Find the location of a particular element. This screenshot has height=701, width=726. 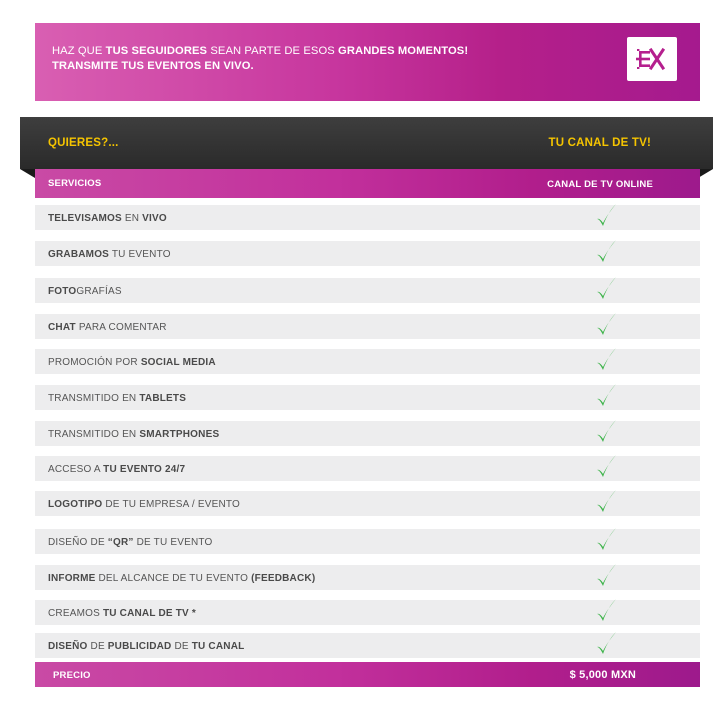

service-row: CHAT PARA COMENTAR is located at coordinates (367, 326).